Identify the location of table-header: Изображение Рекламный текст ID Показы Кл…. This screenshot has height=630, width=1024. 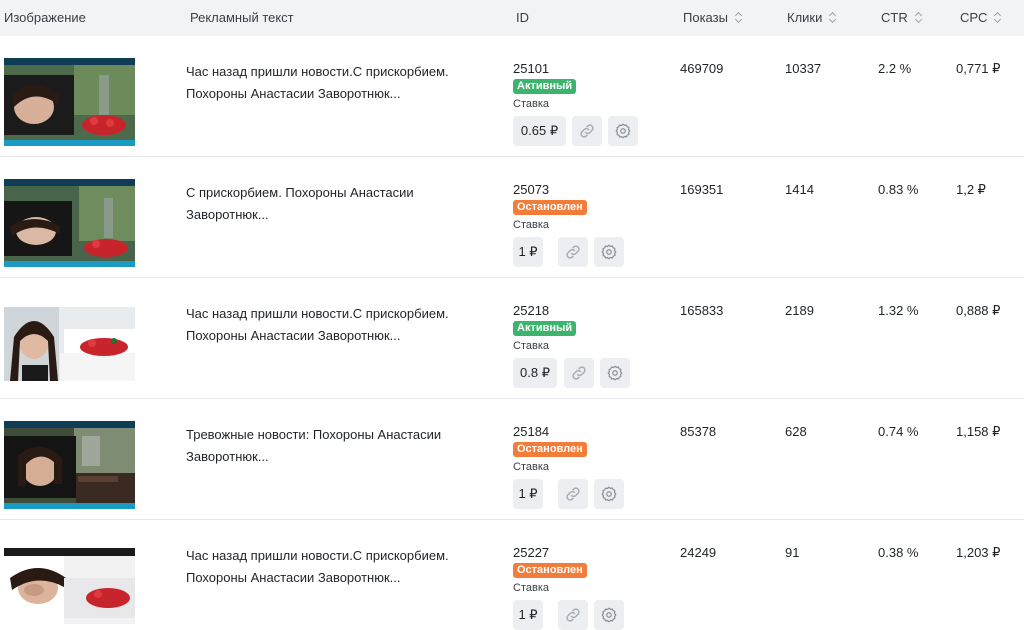
(512, 18).